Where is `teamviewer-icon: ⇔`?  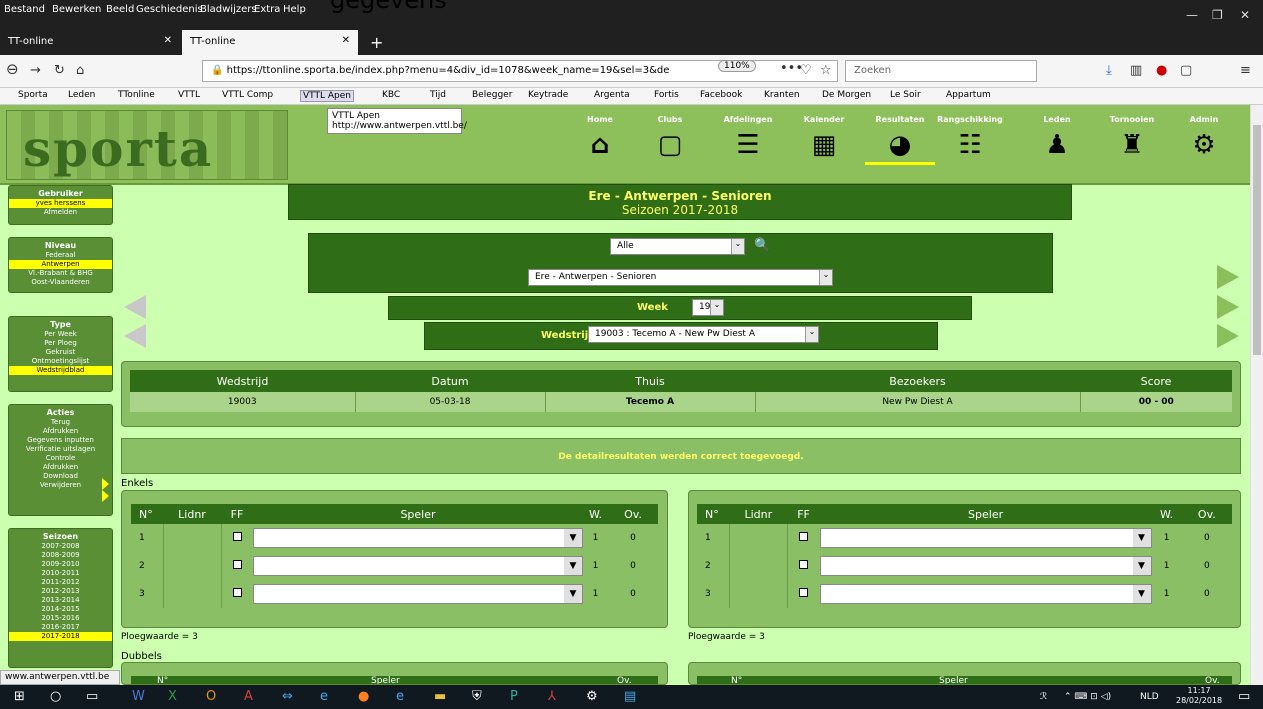
teamviewer-icon: ⇔ is located at coordinates (287, 696).